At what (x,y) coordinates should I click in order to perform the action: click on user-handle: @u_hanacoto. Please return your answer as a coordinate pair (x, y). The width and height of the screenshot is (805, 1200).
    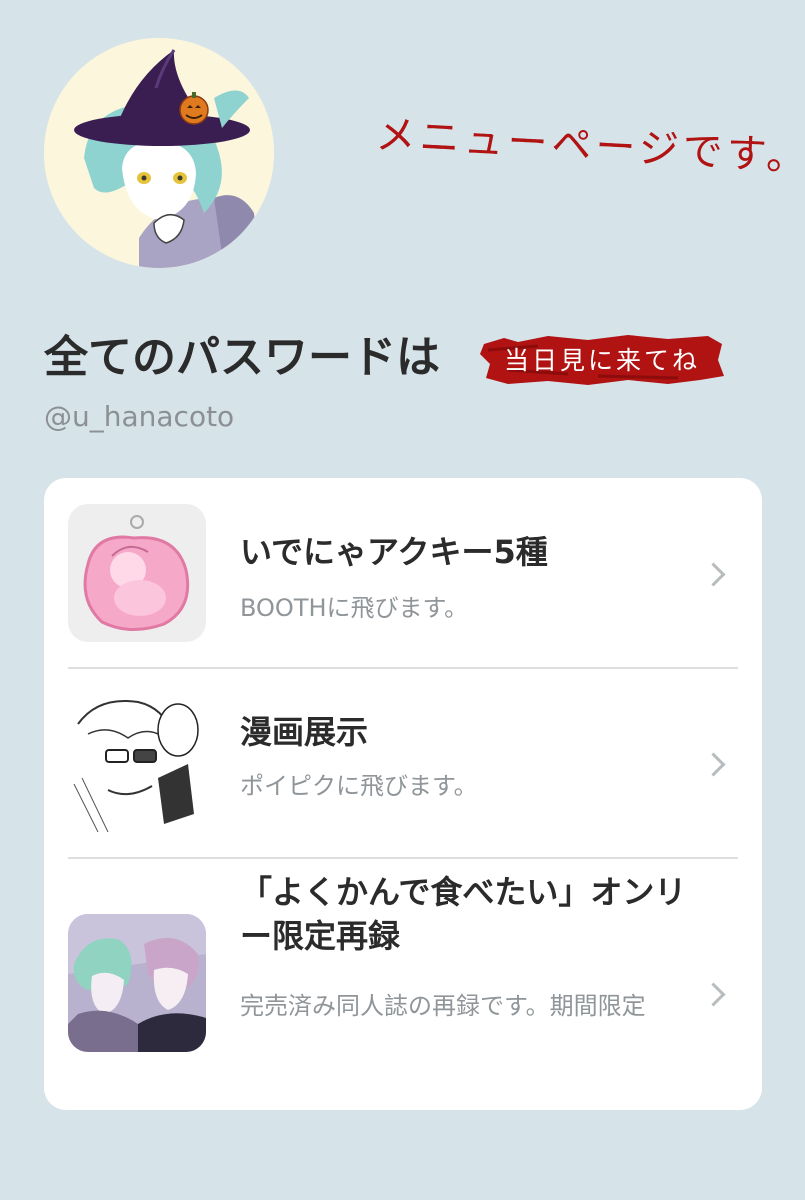
    Looking at the image, I should click on (139, 416).